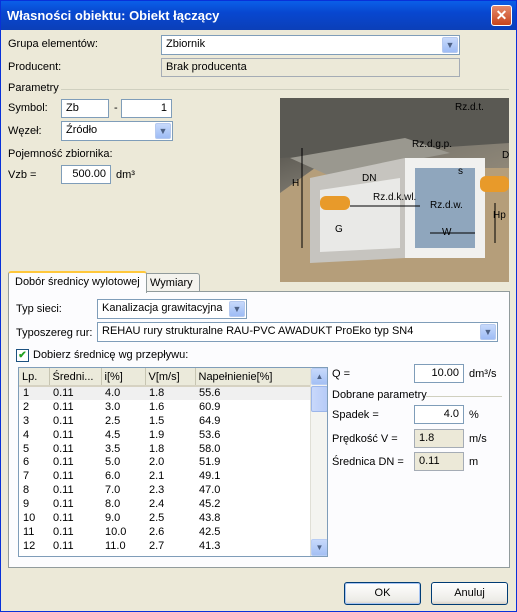 The height and width of the screenshot is (612, 517). Describe the element at coordinates (113, 448) in the screenshot. I see `table-cell: 3.5` at that location.